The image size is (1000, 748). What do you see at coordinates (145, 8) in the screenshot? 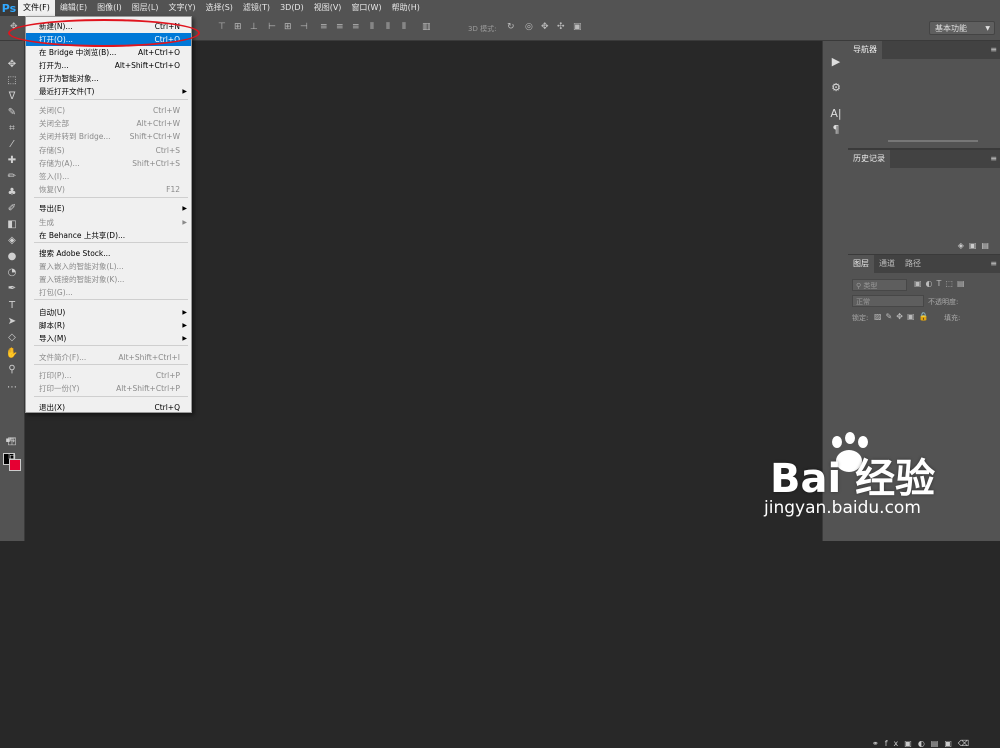
I see `menu-layer: 图层(L)` at bounding box center [145, 8].